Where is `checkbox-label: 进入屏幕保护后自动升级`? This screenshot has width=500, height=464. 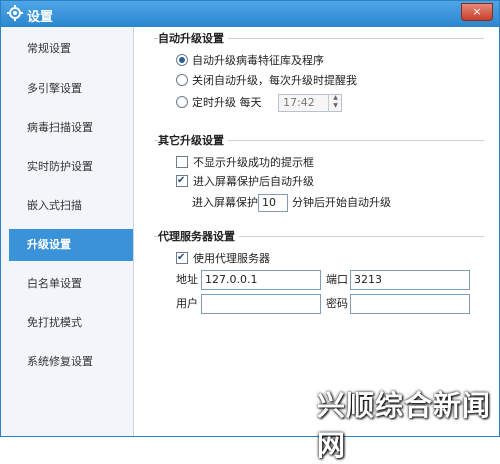
checkbox-label: 进入屏幕保护后自动升级 is located at coordinates (253, 181).